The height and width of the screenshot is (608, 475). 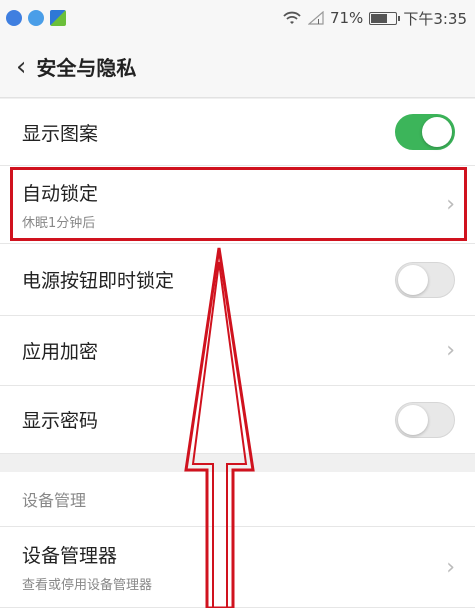 What do you see at coordinates (237, 280) in the screenshot?
I see `setting-power-button-lock: 电源按钮即时锁定` at bounding box center [237, 280].